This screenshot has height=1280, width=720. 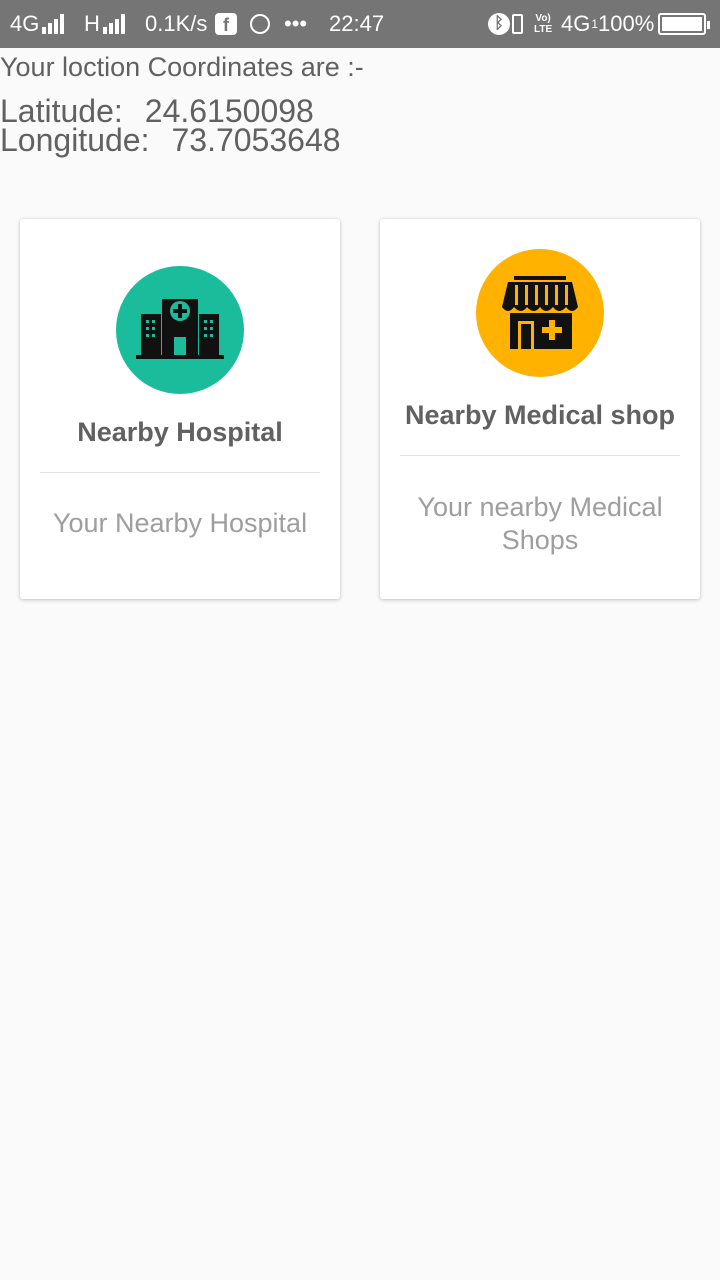 What do you see at coordinates (182, 67) in the screenshot?
I see `coordinates-heading: Your loction Coordinates are :-` at bounding box center [182, 67].